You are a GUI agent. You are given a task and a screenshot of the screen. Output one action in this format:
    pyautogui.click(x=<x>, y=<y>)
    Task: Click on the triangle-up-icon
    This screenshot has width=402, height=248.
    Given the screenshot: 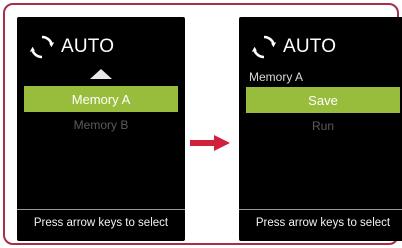 What is the action you would take?
    pyautogui.click(x=101, y=74)
    